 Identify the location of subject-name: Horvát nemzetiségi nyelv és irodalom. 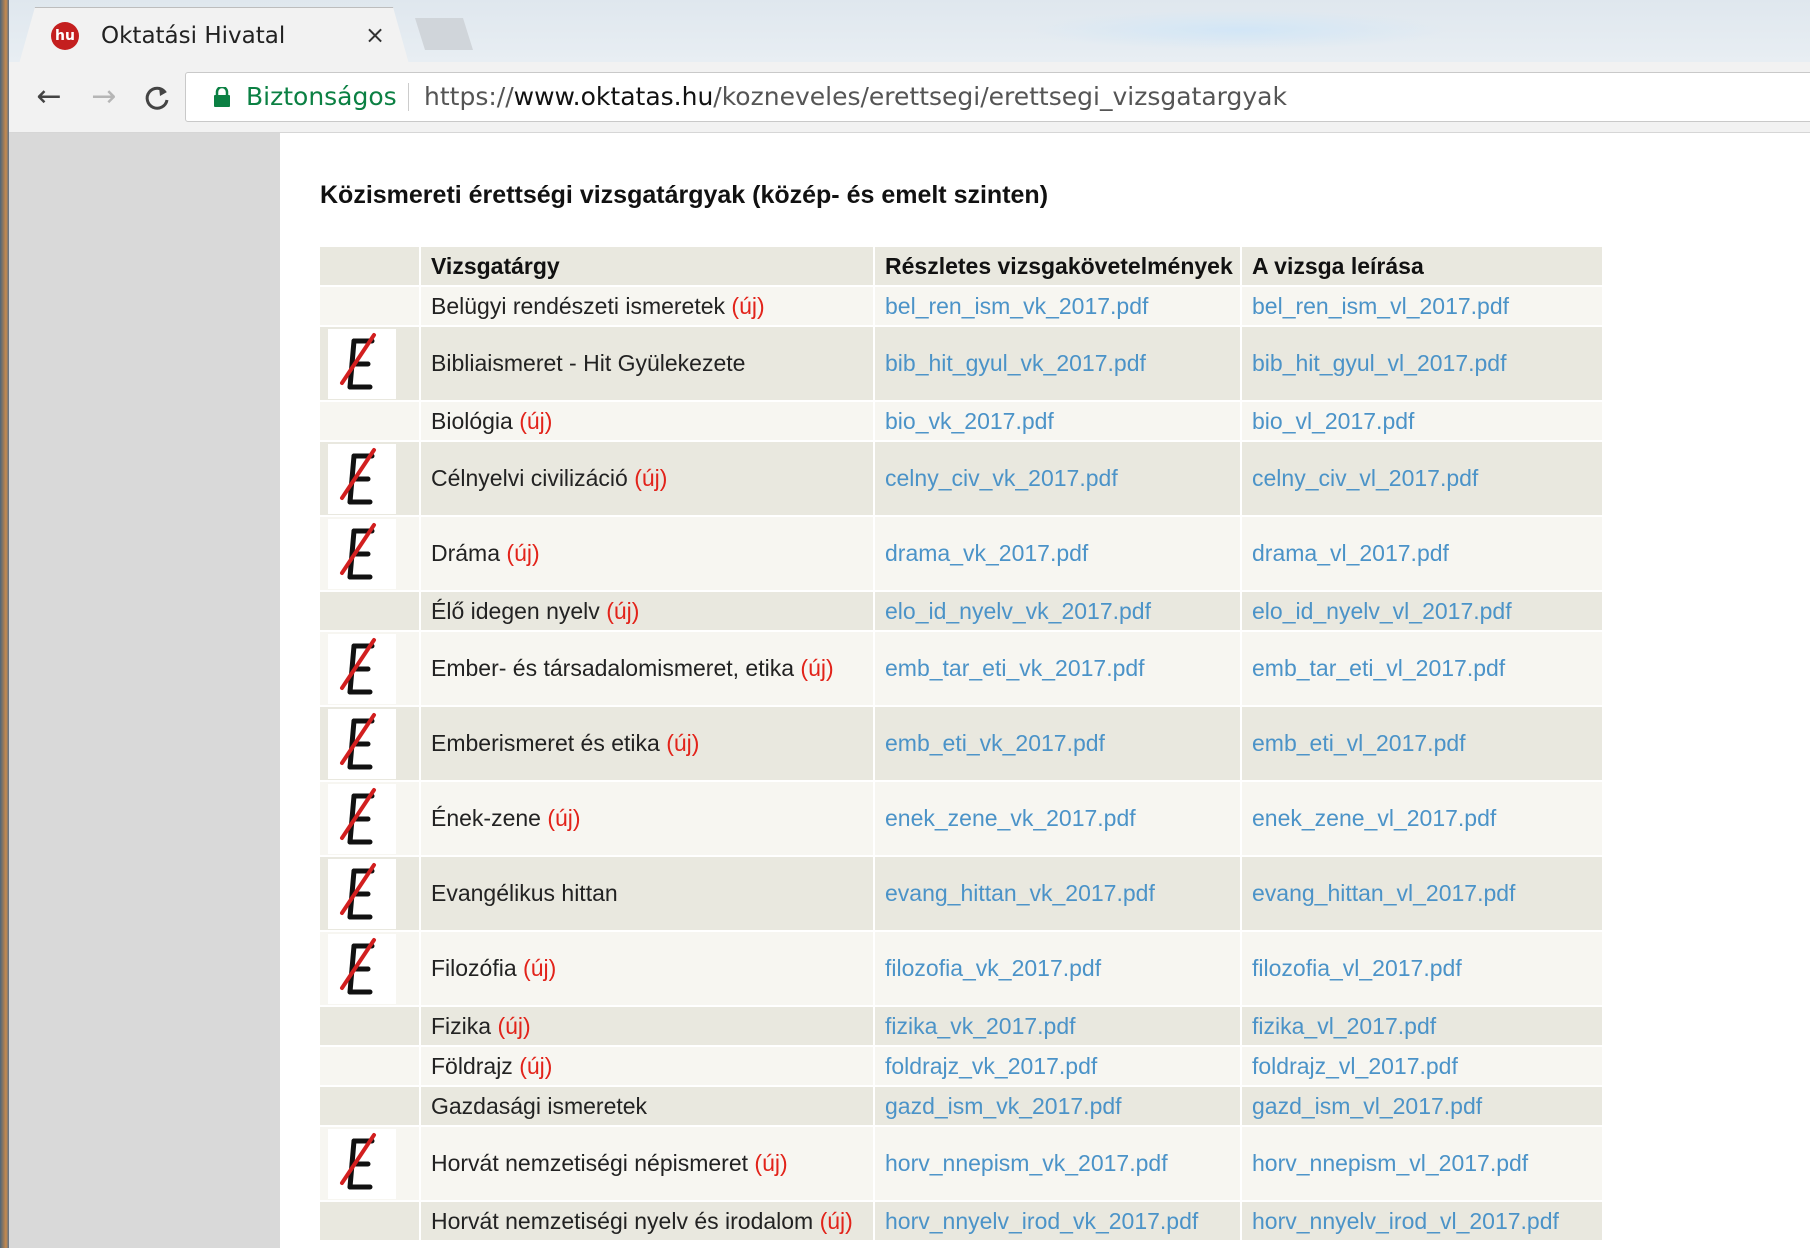
(622, 1220).